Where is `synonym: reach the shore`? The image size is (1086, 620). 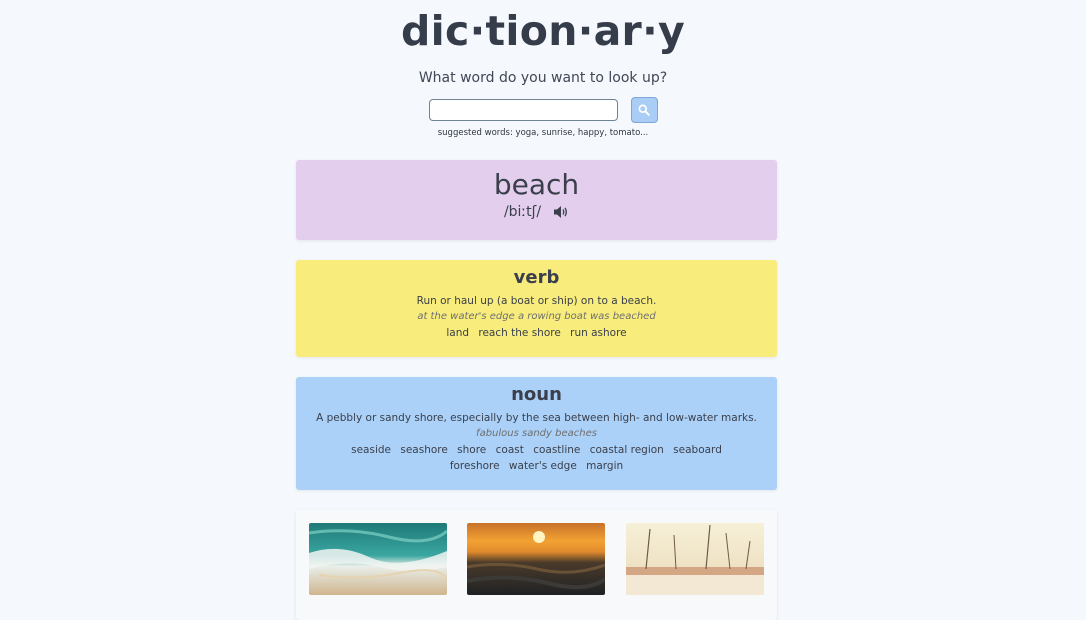 synonym: reach the shore is located at coordinates (519, 333).